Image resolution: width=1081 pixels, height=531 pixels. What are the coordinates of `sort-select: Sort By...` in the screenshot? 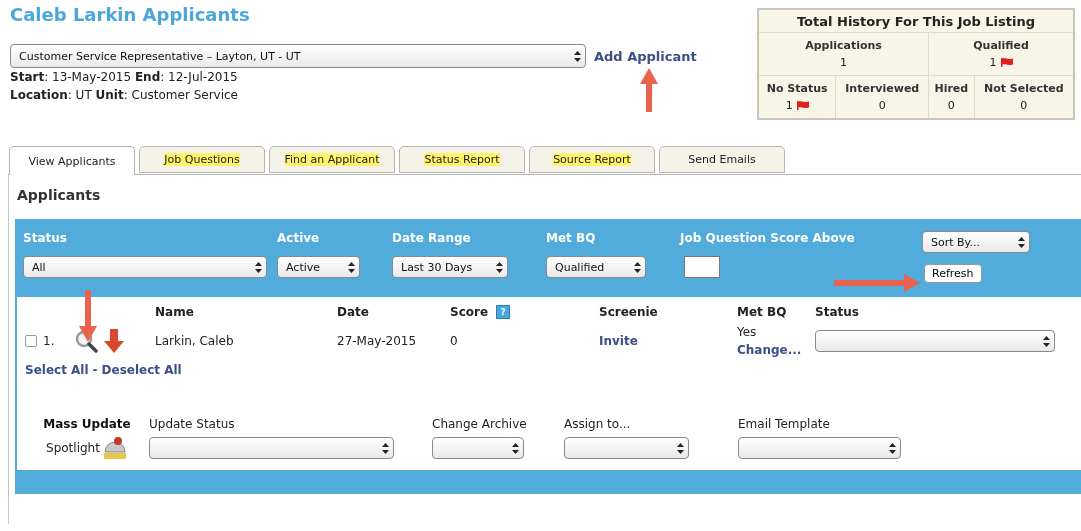 It's located at (976, 242).